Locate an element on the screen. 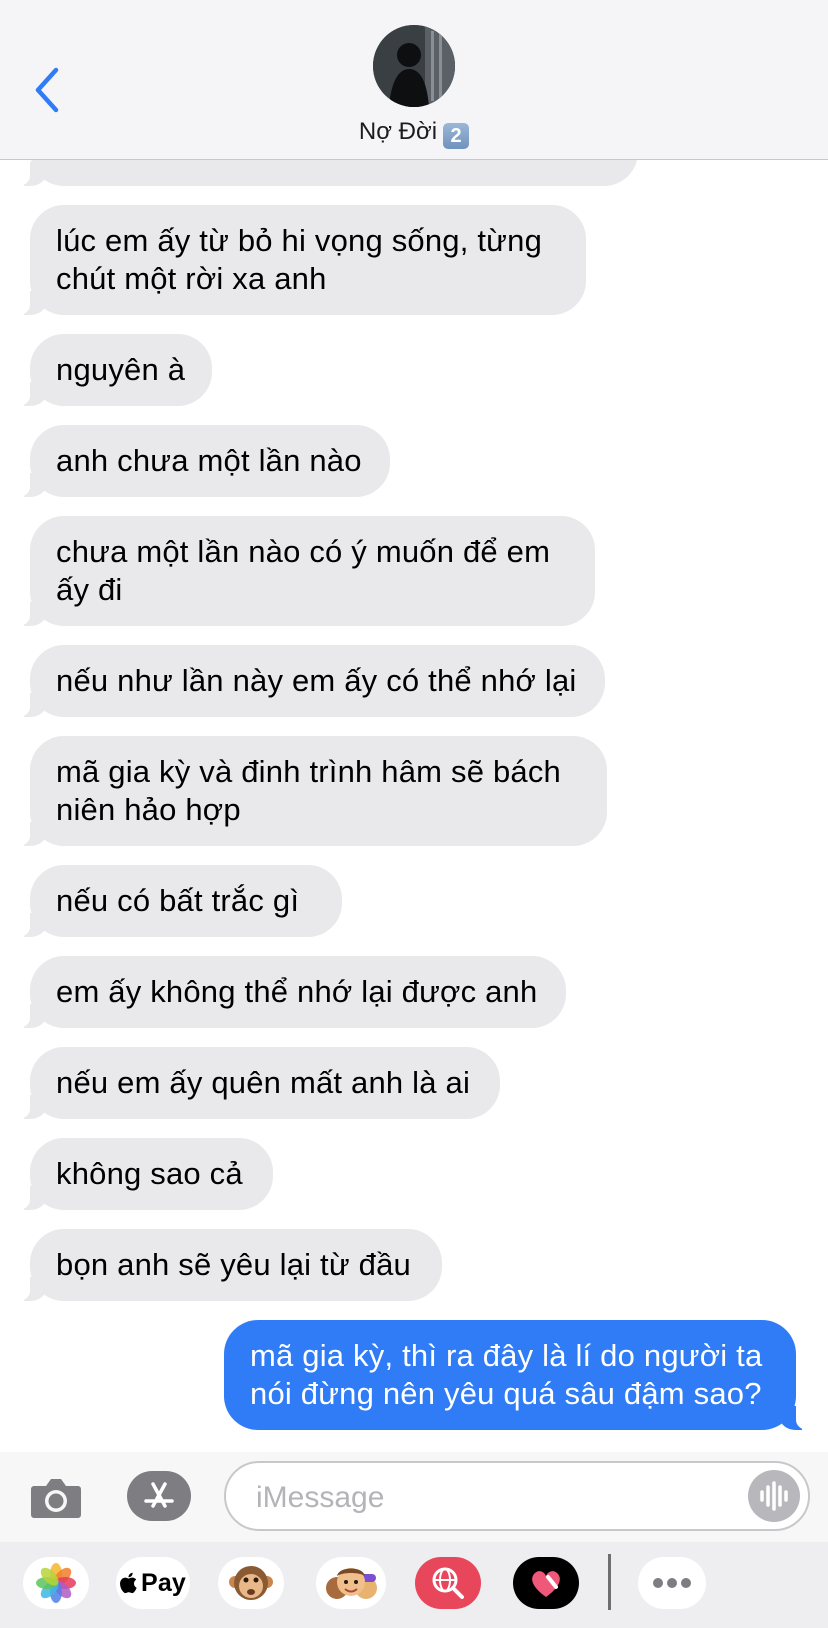 Image resolution: width=828 pixels, height=1628 pixels. apple-pay-label: Pay is located at coordinates (163, 1582).